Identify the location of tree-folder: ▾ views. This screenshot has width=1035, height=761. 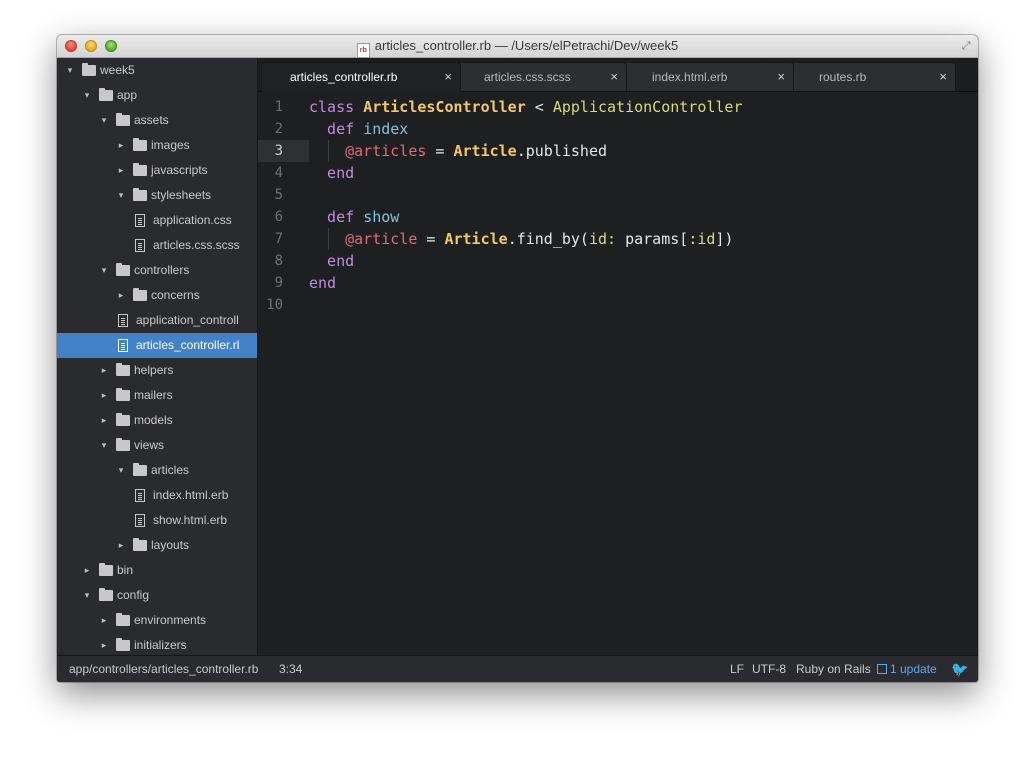
(157, 445).